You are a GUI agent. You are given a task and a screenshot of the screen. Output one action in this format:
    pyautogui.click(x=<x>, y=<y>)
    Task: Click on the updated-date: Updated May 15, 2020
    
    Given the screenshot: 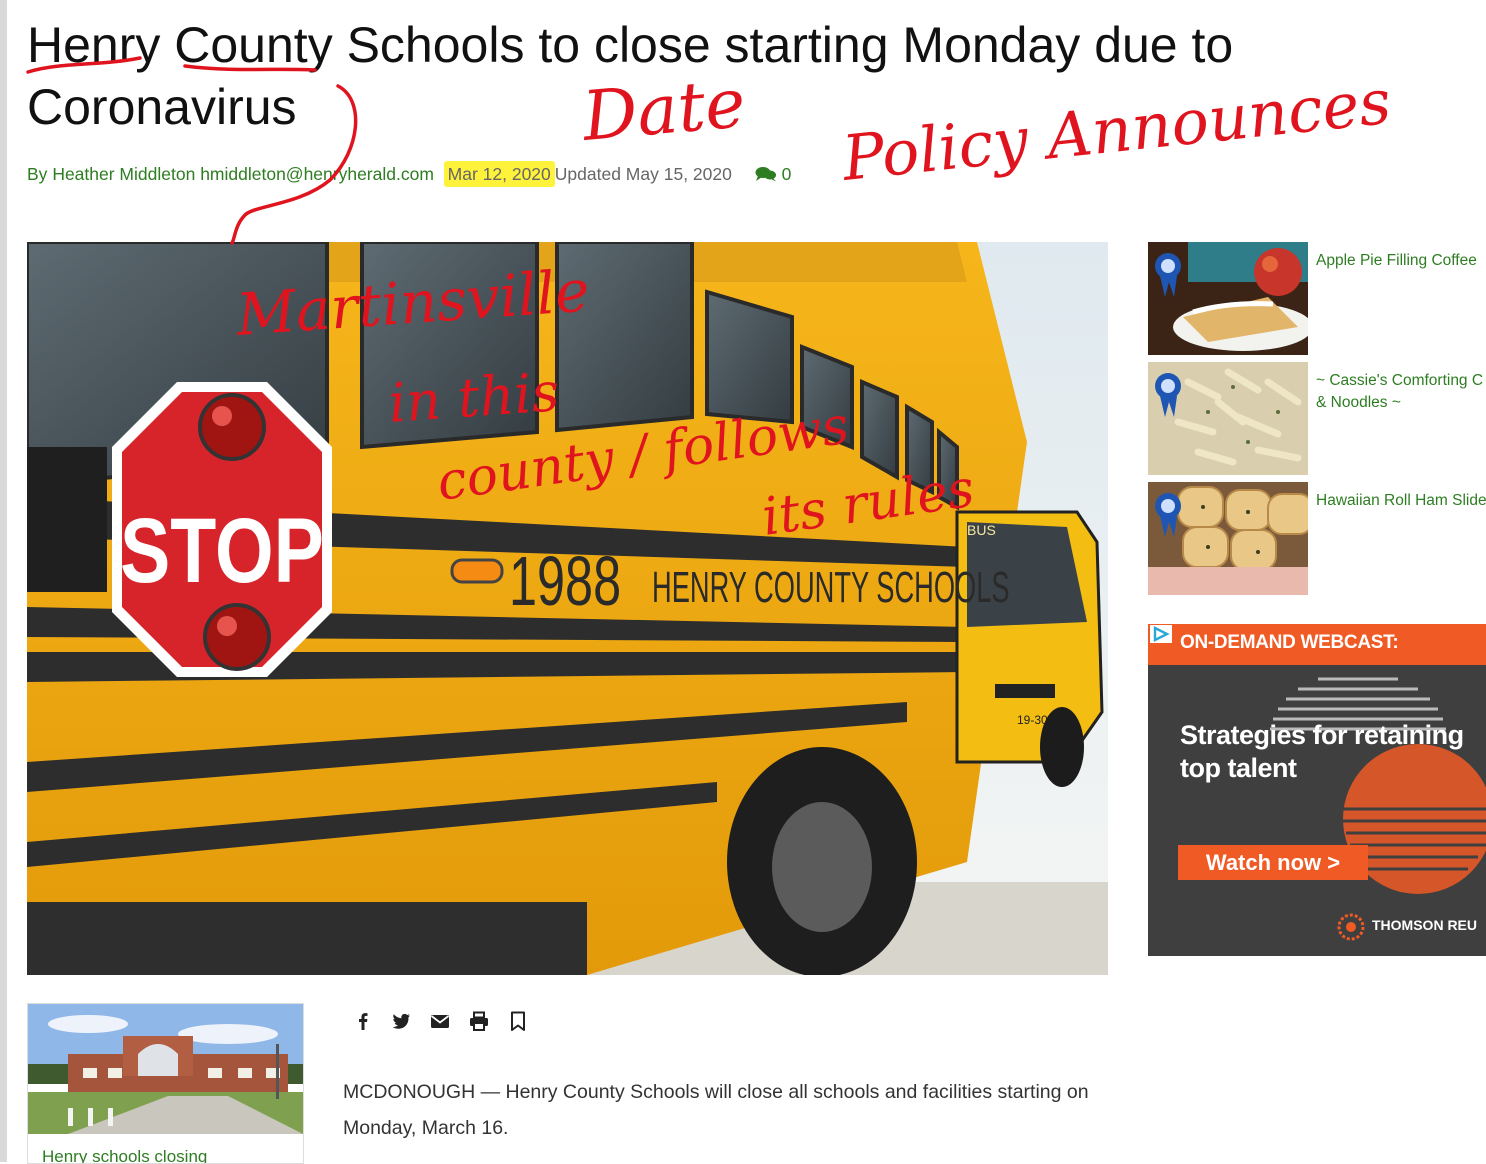 What is the action you would take?
    pyautogui.click(x=643, y=174)
    